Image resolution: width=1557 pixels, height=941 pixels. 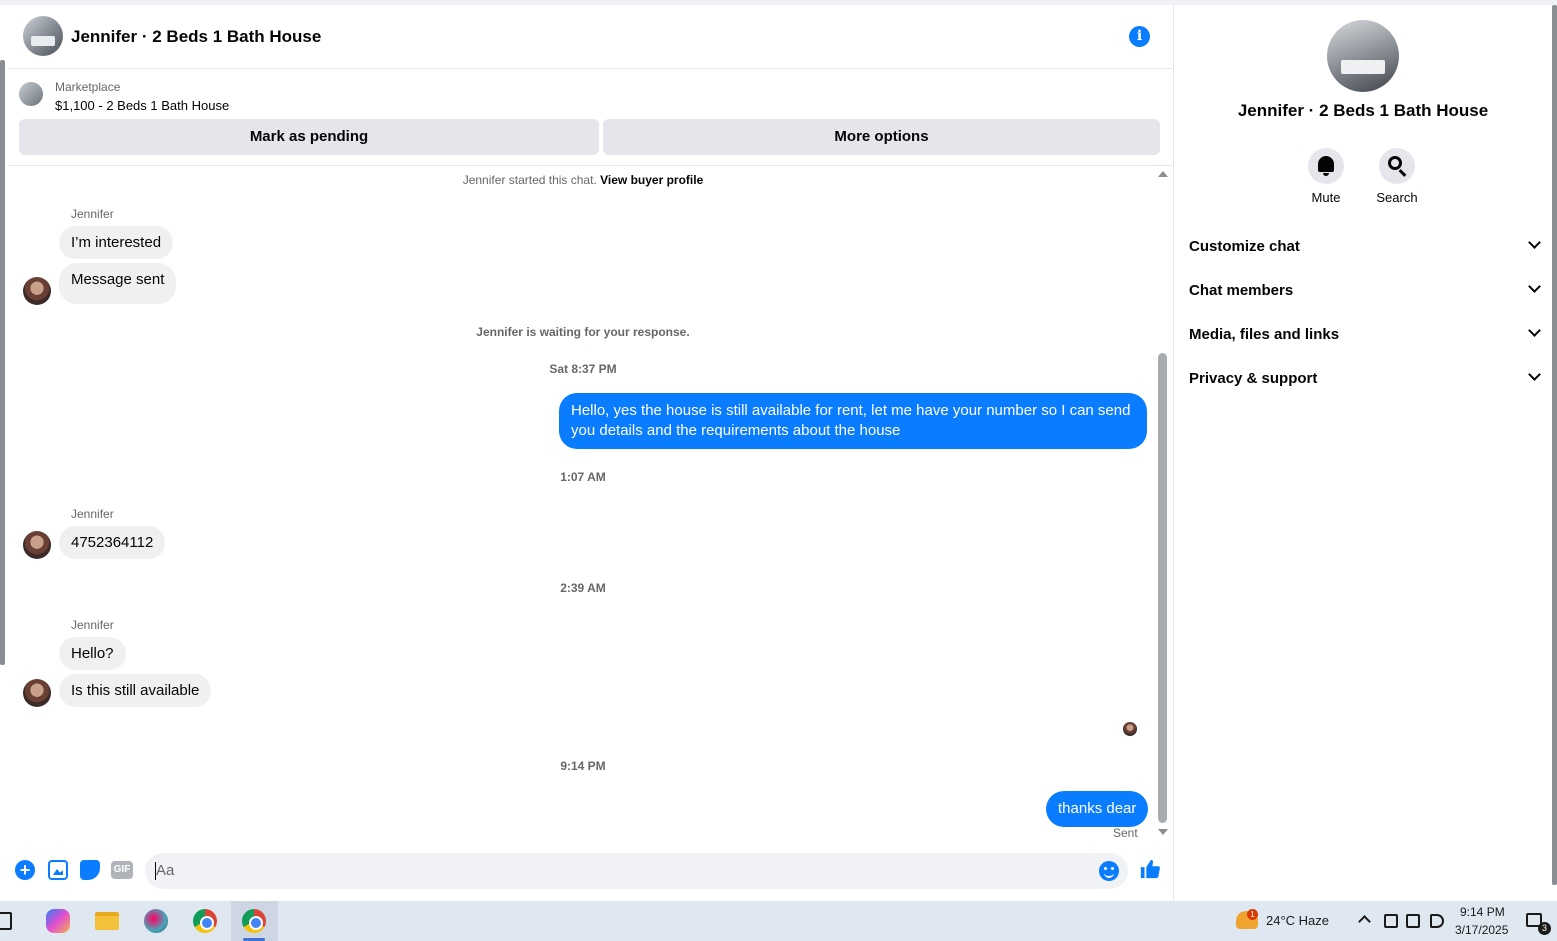 I want to click on meet-icon, so click(x=1391, y=921).